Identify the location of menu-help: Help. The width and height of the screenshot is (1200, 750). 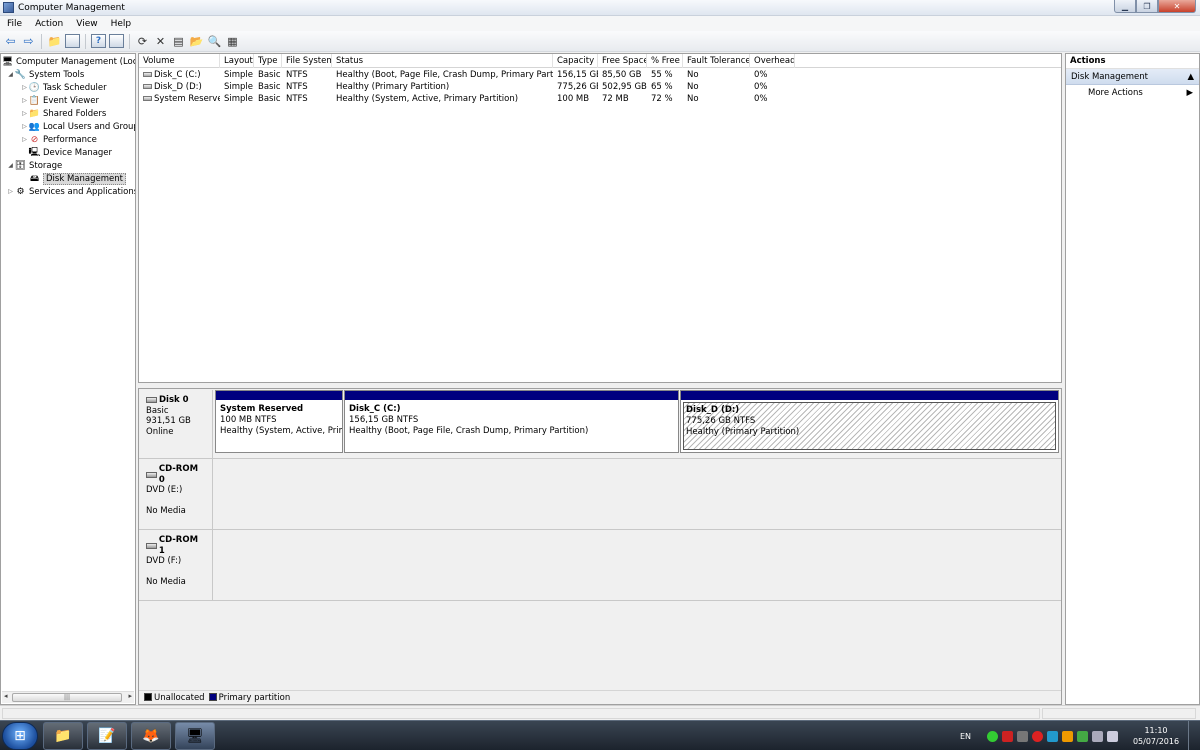
(121, 24).